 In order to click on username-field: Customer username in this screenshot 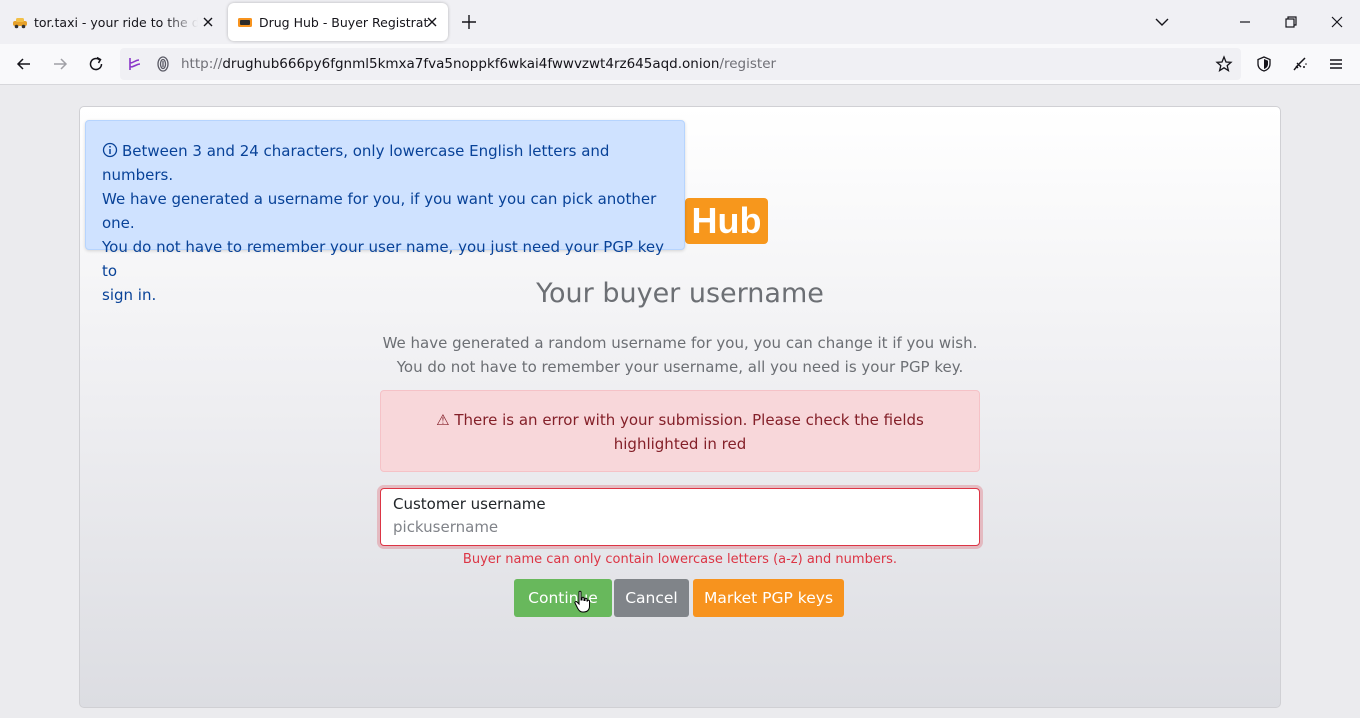, I will do `click(680, 517)`.